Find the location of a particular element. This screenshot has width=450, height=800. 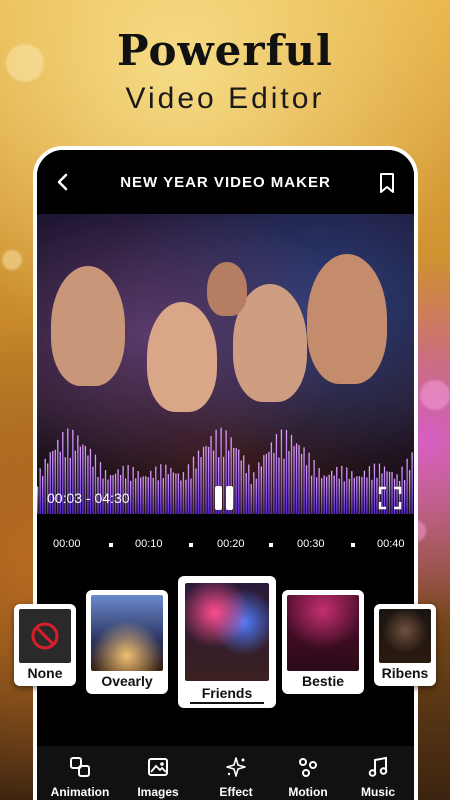

theme-card-ribens: Ribens is located at coordinates (405, 645).